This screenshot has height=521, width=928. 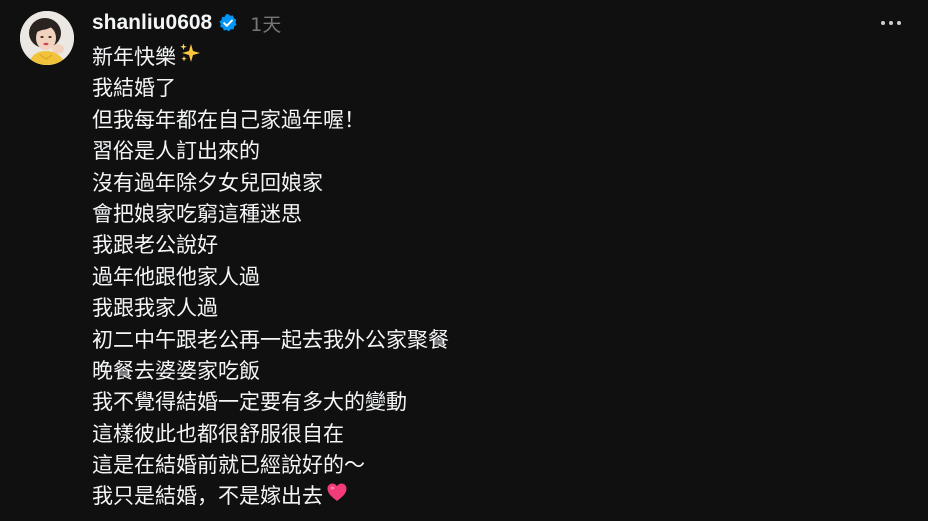 I want to click on post-text: 我跟老公說好, so click(x=155, y=245).